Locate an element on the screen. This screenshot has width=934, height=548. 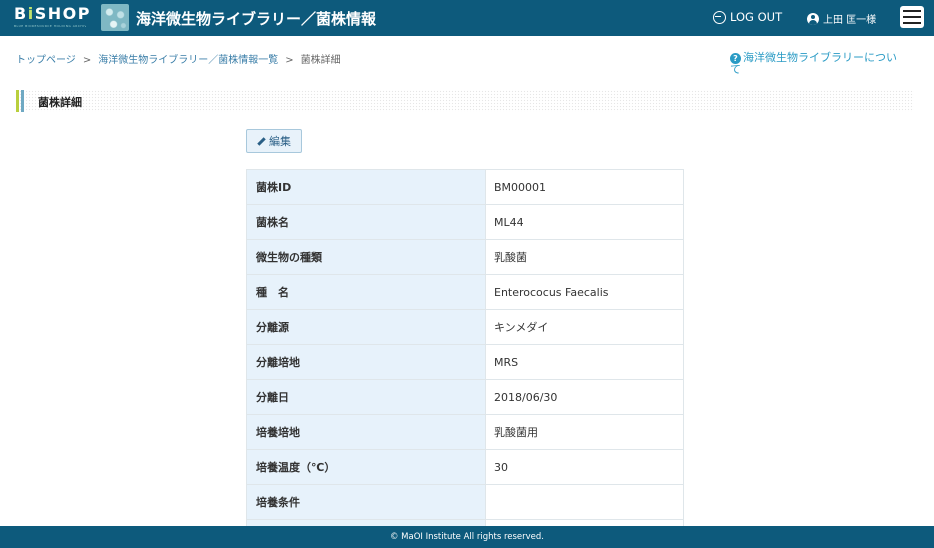
table-row: 分離源 キンメダイ is located at coordinates (465, 327).